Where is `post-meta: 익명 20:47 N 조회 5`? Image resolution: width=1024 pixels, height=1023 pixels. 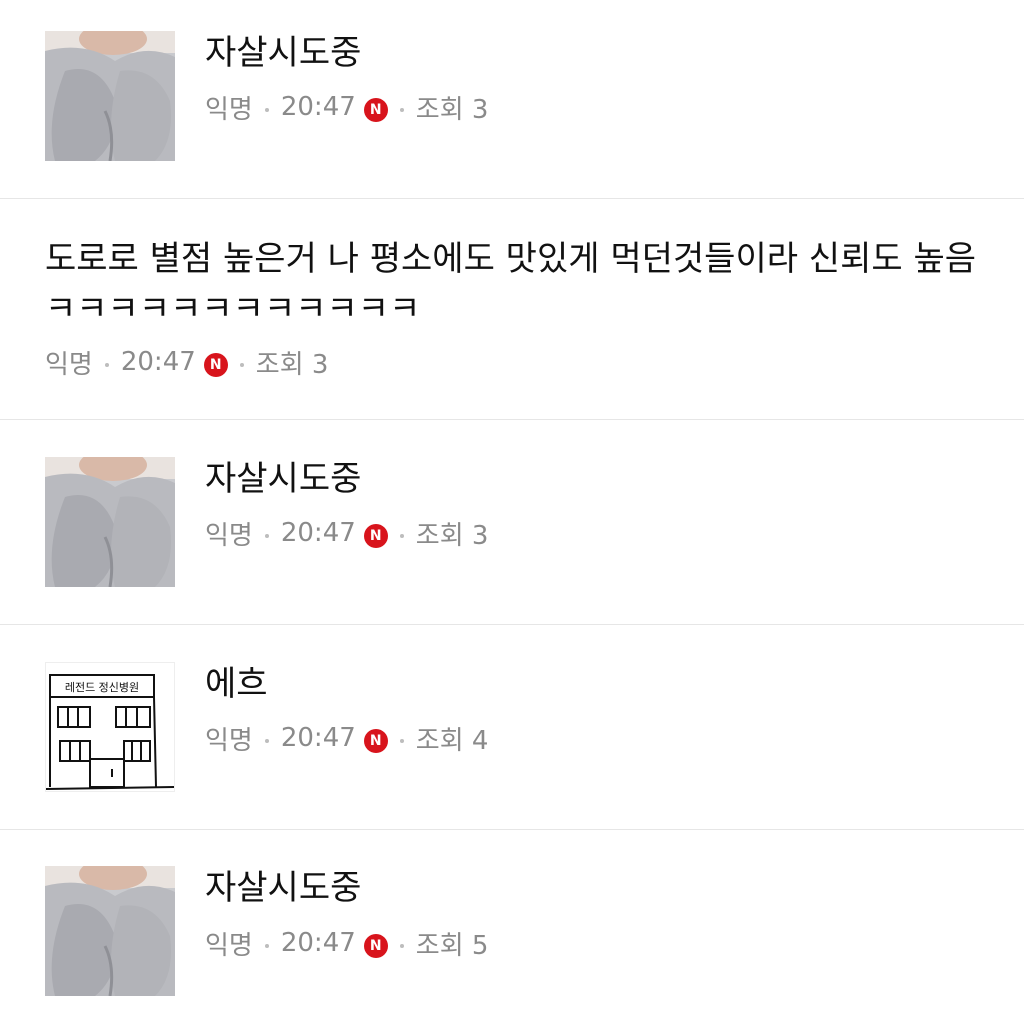
post-meta: 익명 20:47 N 조회 5 is located at coordinates (347, 943).